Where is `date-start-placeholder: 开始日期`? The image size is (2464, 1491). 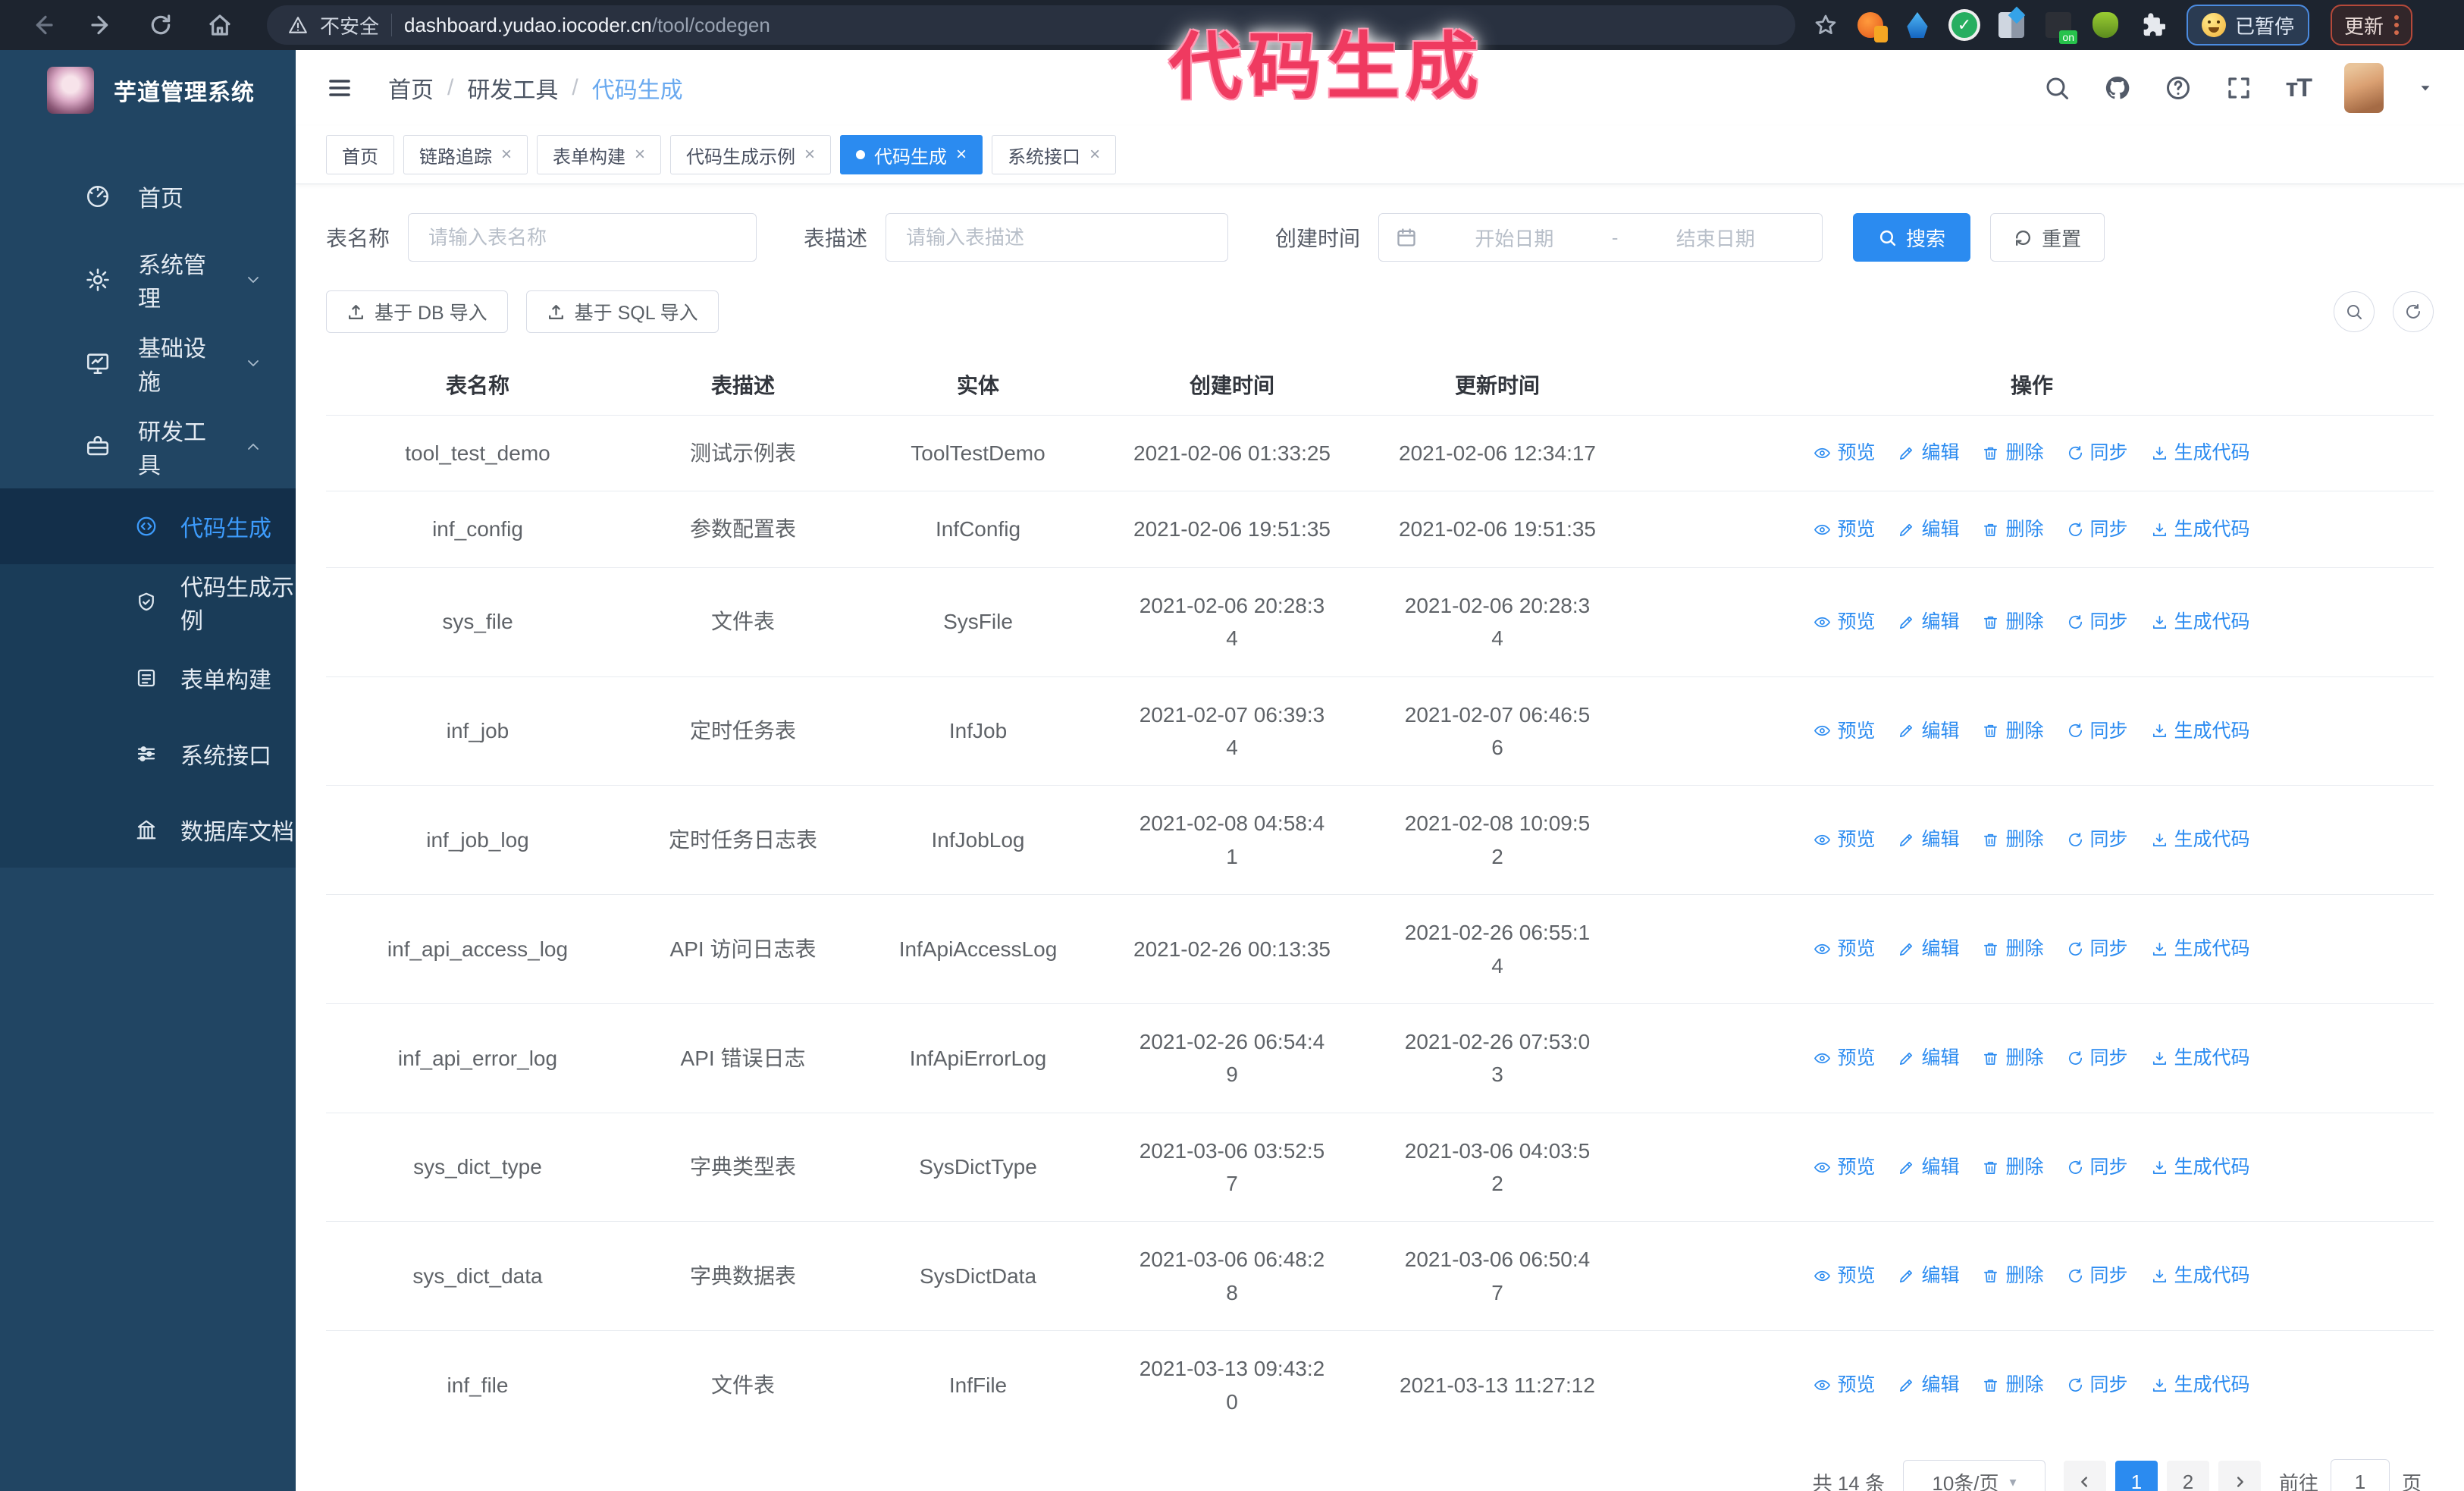
date-start-placeholder: 开始日期 is located at coordinates (1514, 238).